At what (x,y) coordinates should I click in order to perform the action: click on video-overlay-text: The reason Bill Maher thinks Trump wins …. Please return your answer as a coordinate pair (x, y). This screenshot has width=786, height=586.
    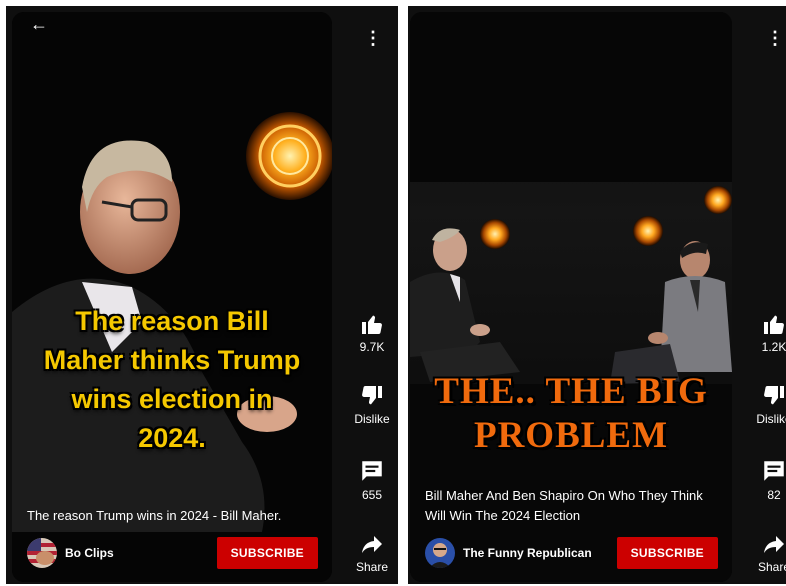
    Looking at the image, I should click on (172, 379).